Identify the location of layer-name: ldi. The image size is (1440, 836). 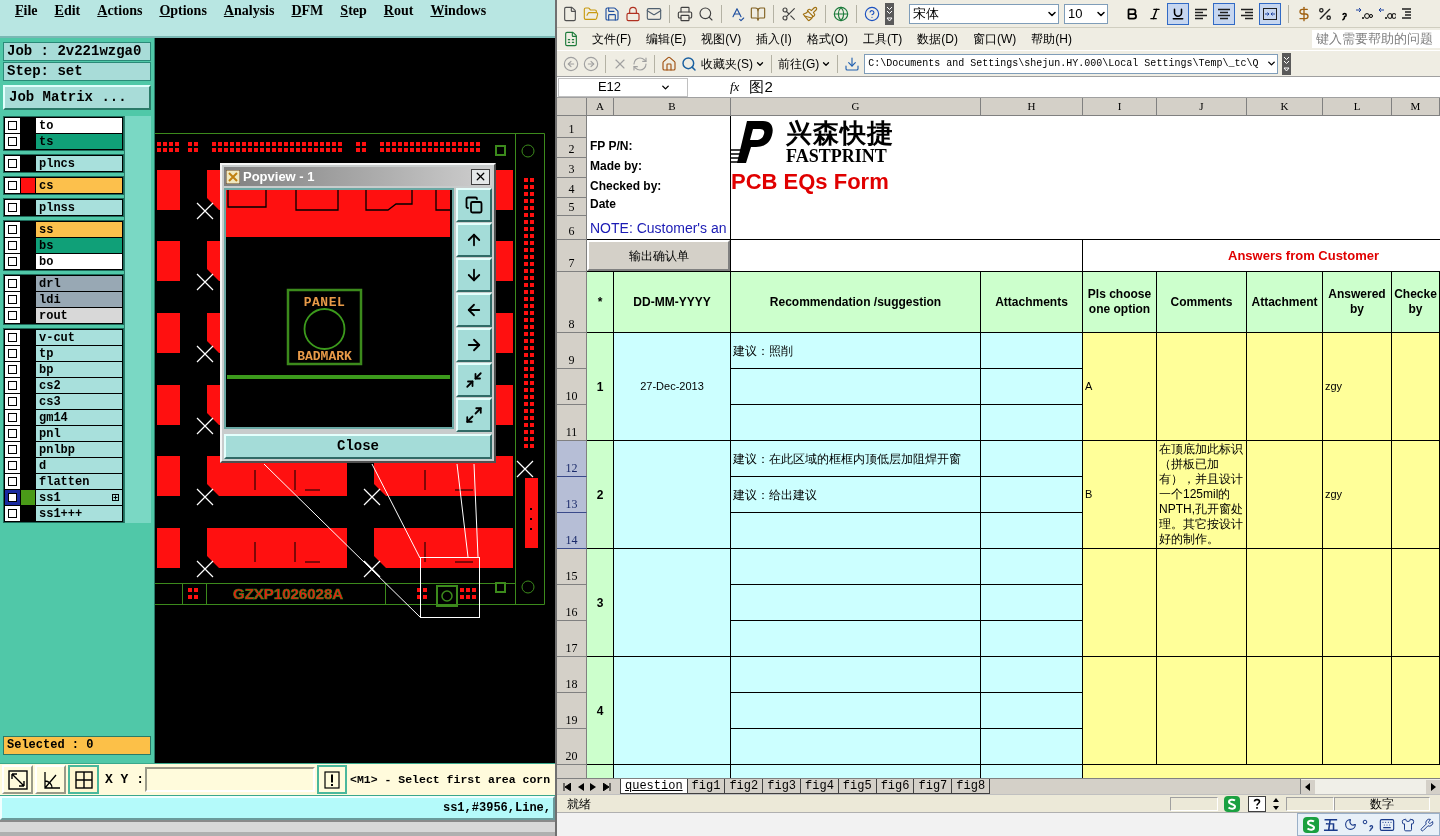
(79, 299).